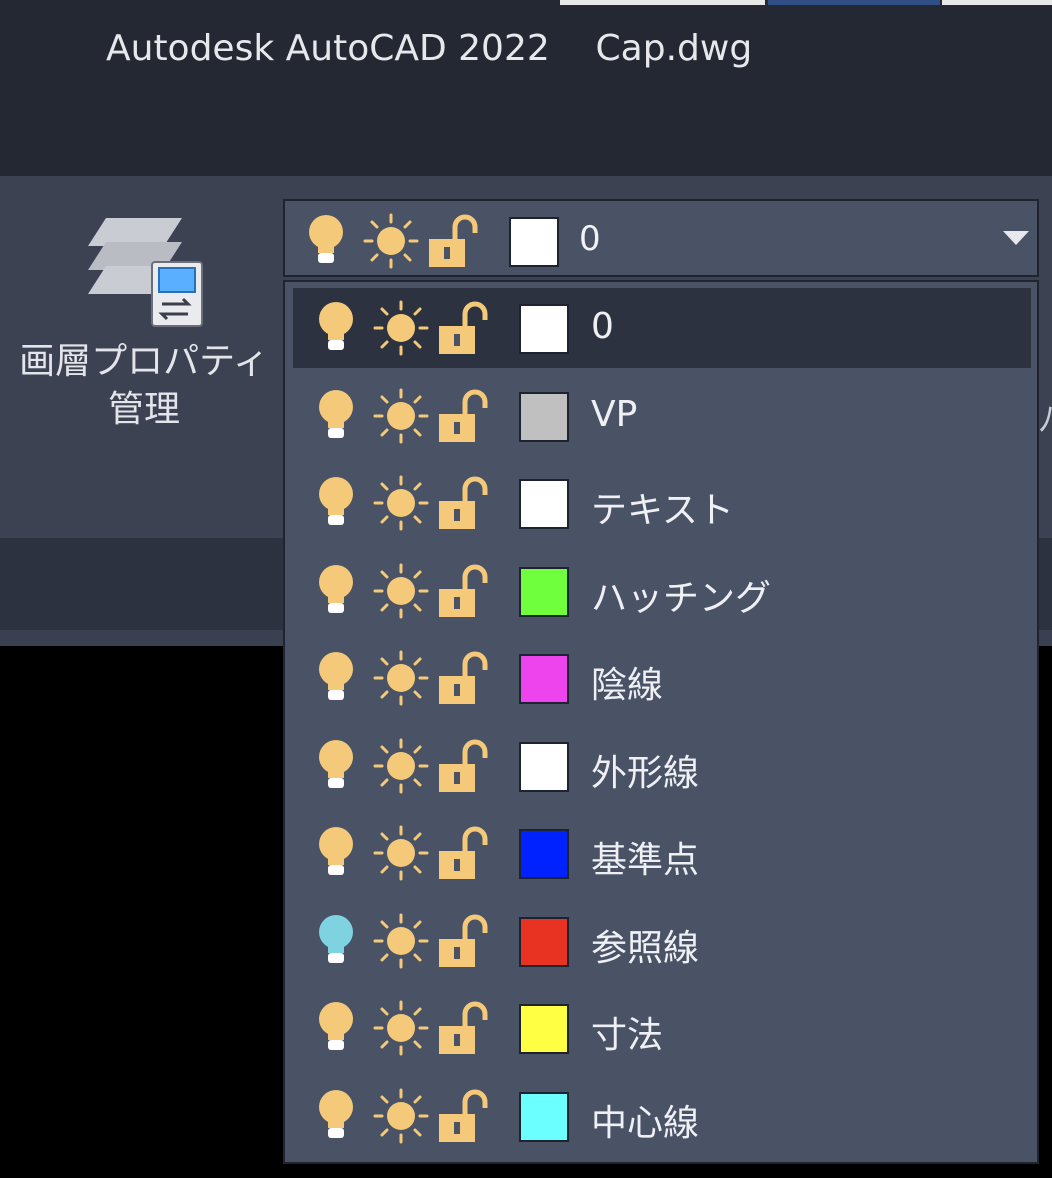  I want to click on title-bar: Autodesk AutoCAD 2022 Cap.dwg, so click(526, 91).